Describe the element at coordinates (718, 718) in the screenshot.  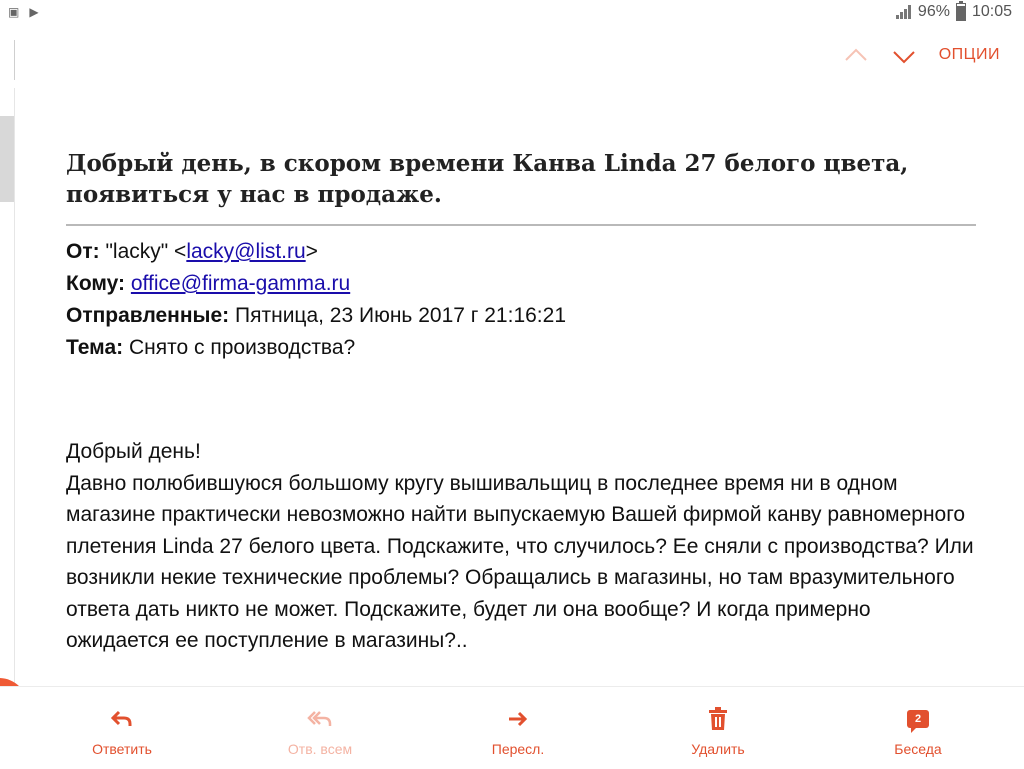
I see `trash-icon` at that location.